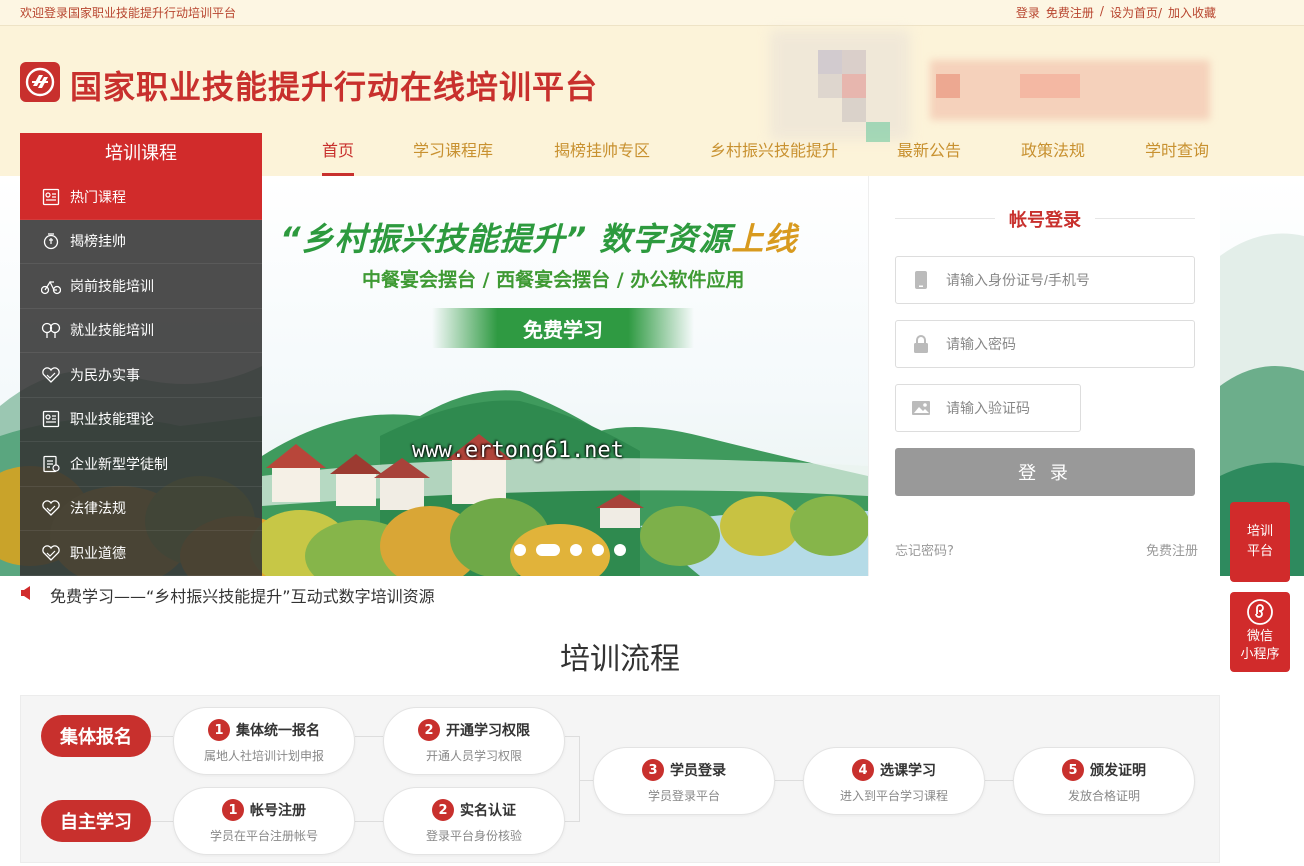 Image resolution: width=1304 pixels, height=866 pixels. I want to click on sidebar-item-employment-training: 就业技能培训, so click(141, 330).